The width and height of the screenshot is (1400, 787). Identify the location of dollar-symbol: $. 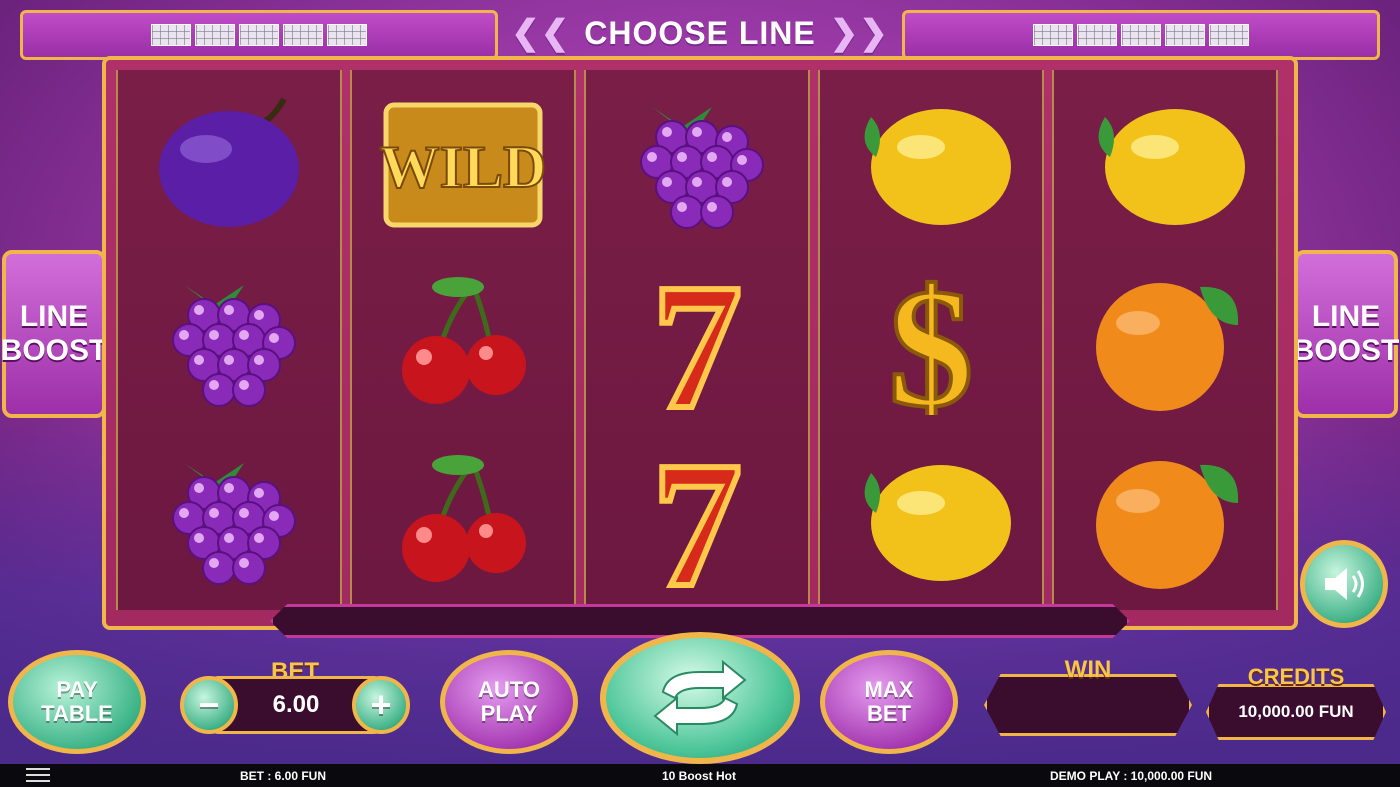
(931, 340).